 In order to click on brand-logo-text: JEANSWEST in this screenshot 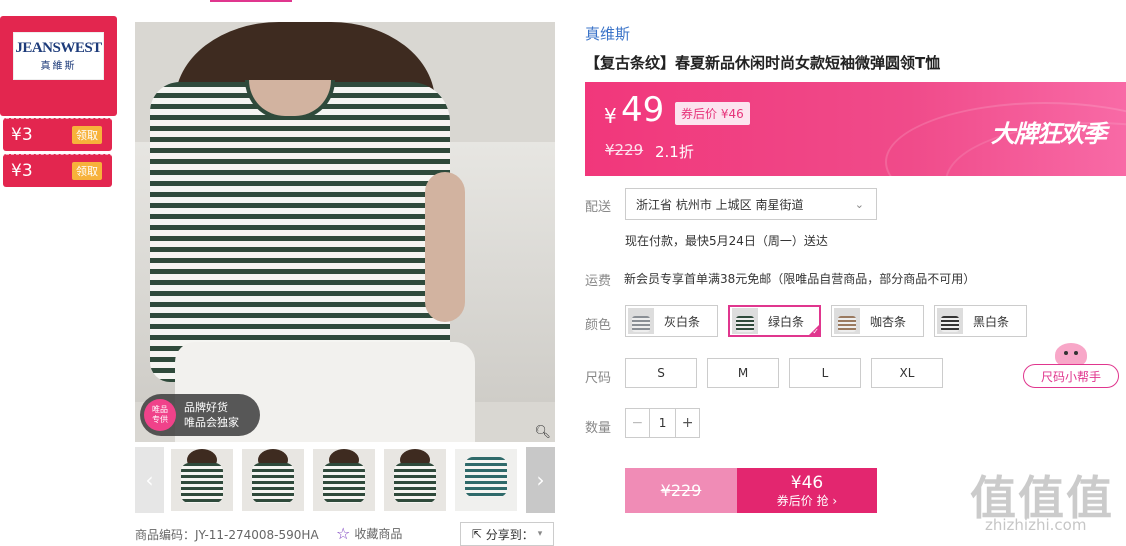, I will do `click(58, 48)`.